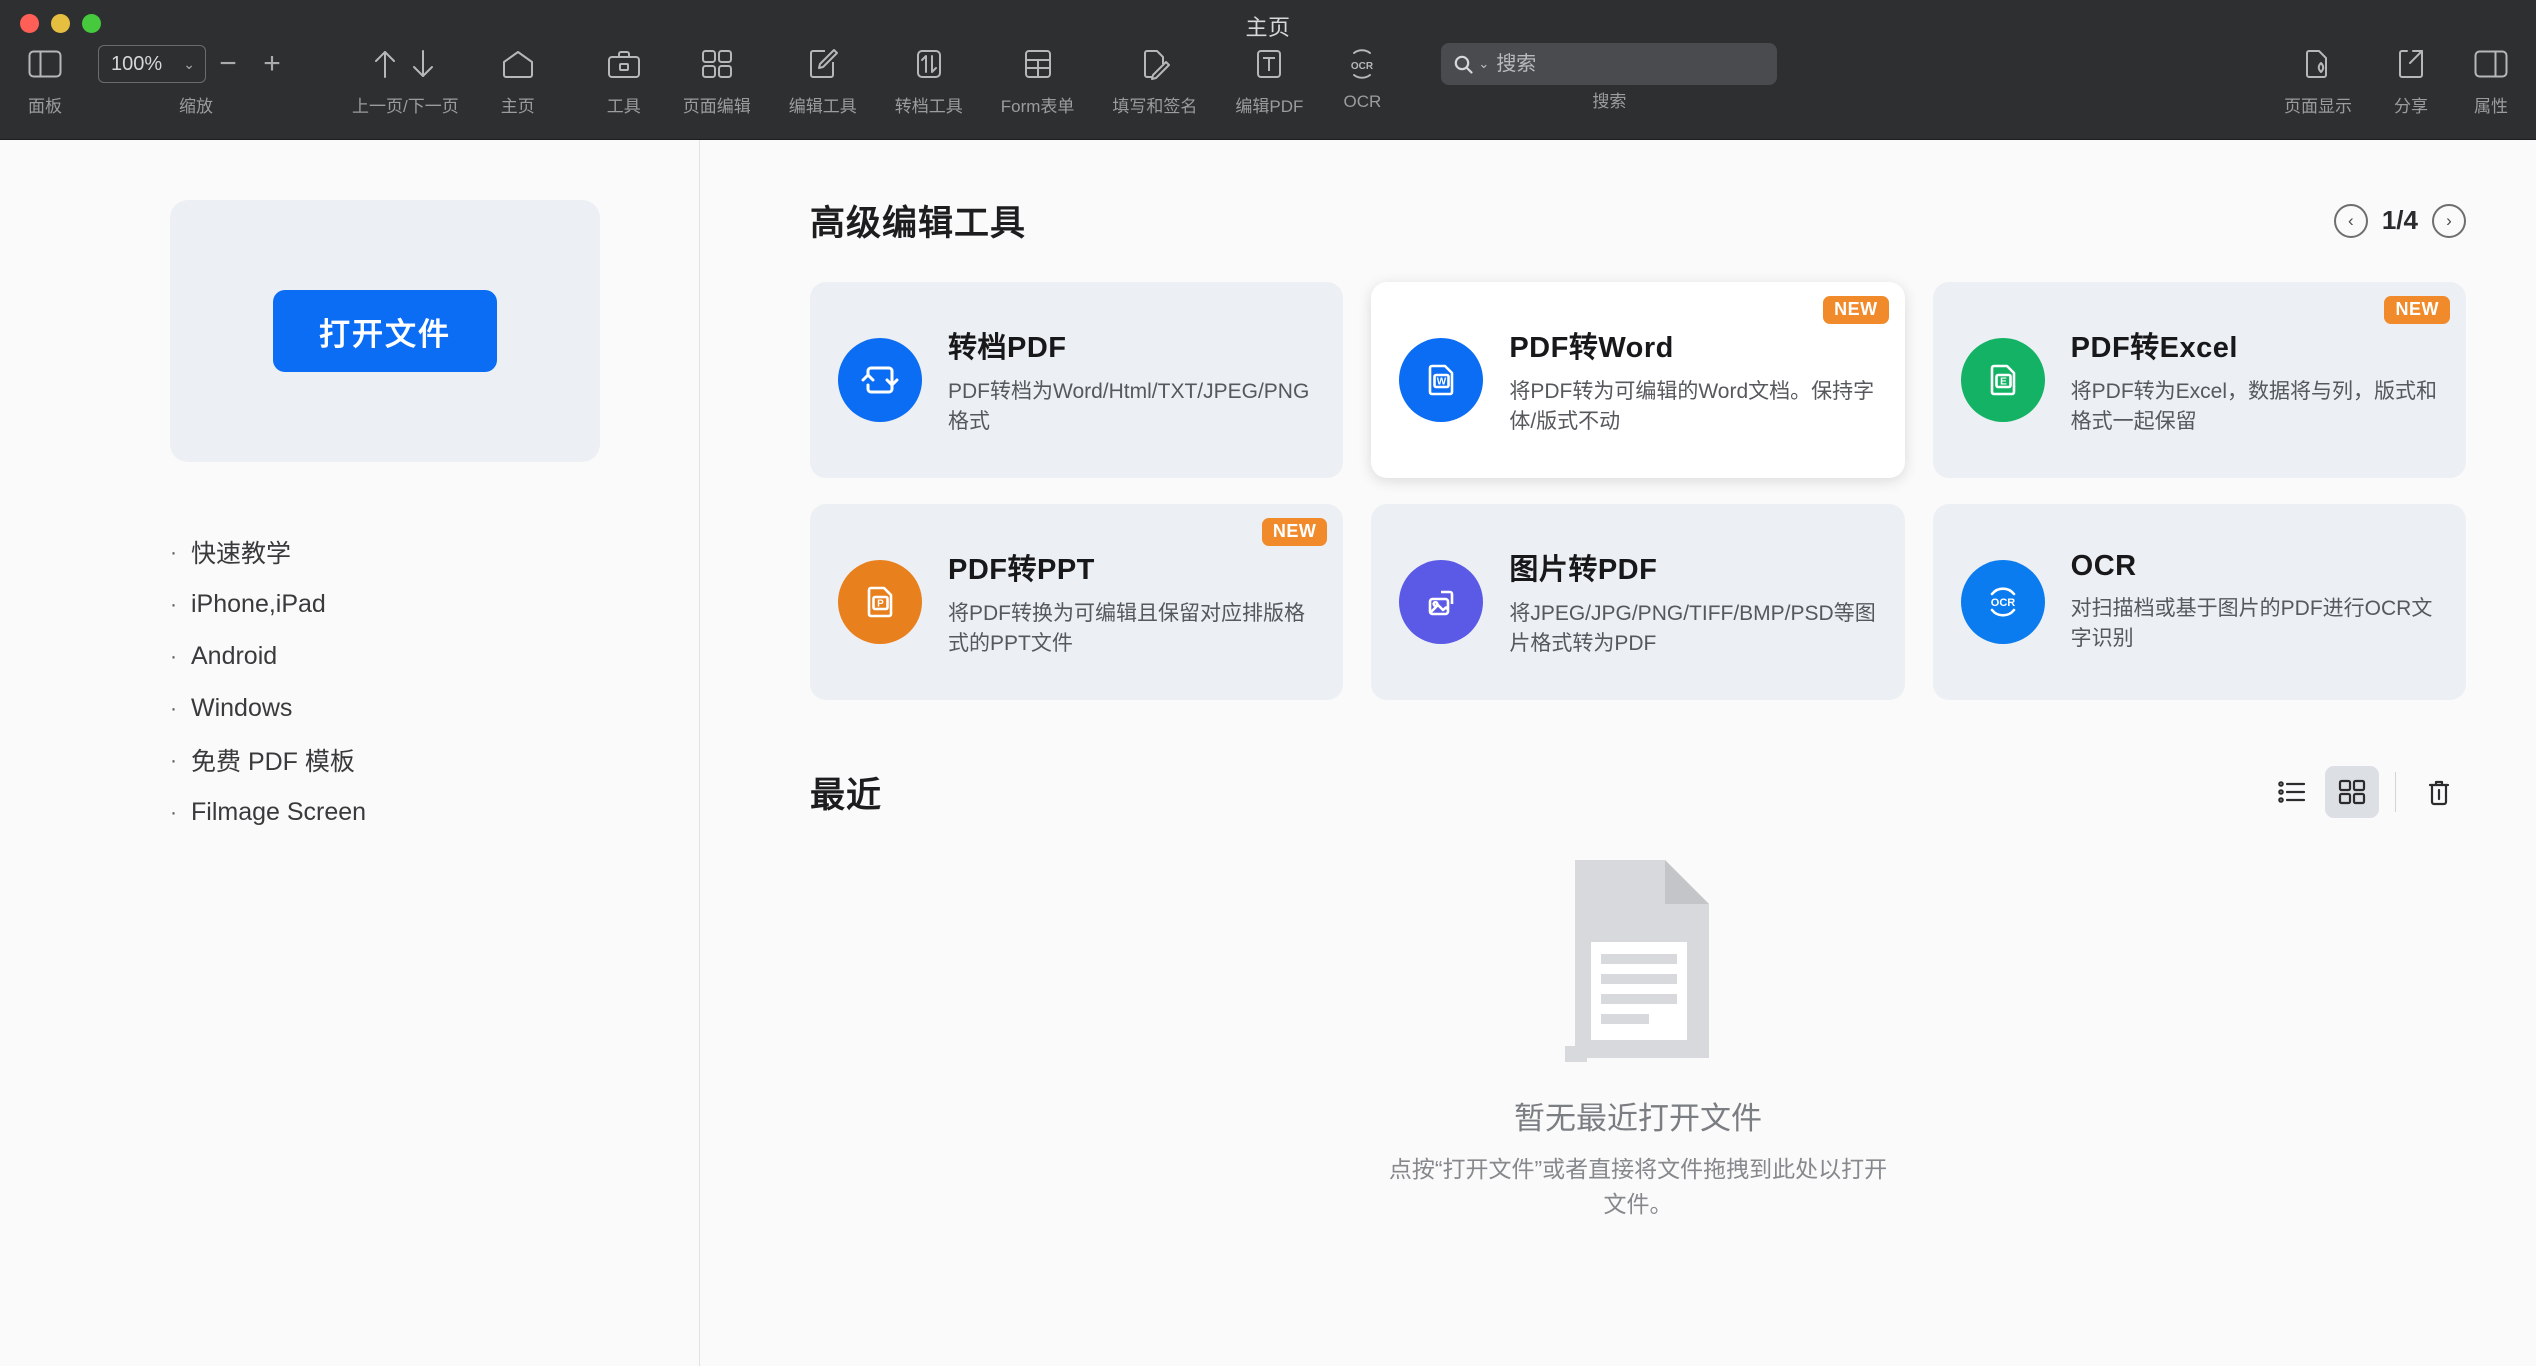  I want to click on tool-card-title: PDF转PPT, so click(1021, 569).